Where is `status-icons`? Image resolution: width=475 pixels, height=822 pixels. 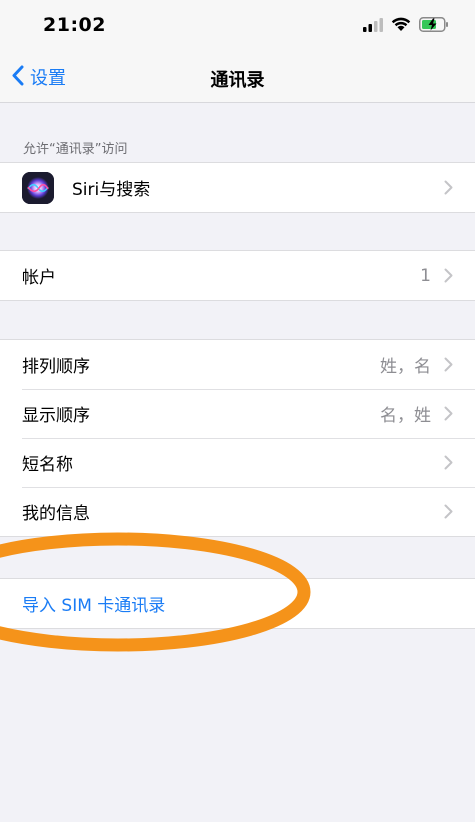 status-icons is located at coordinates (406, 26).